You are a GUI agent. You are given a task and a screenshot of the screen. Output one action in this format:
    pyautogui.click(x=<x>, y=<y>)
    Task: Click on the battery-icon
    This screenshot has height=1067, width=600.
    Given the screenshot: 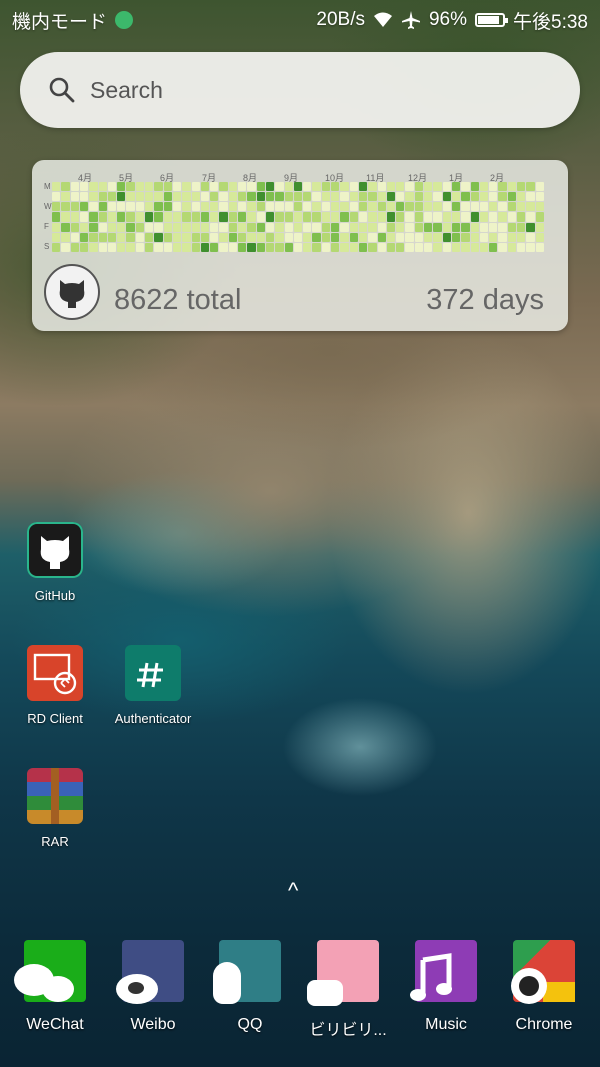 What is the action you would take?
    pyautogui.click(x=492, y=20)
    